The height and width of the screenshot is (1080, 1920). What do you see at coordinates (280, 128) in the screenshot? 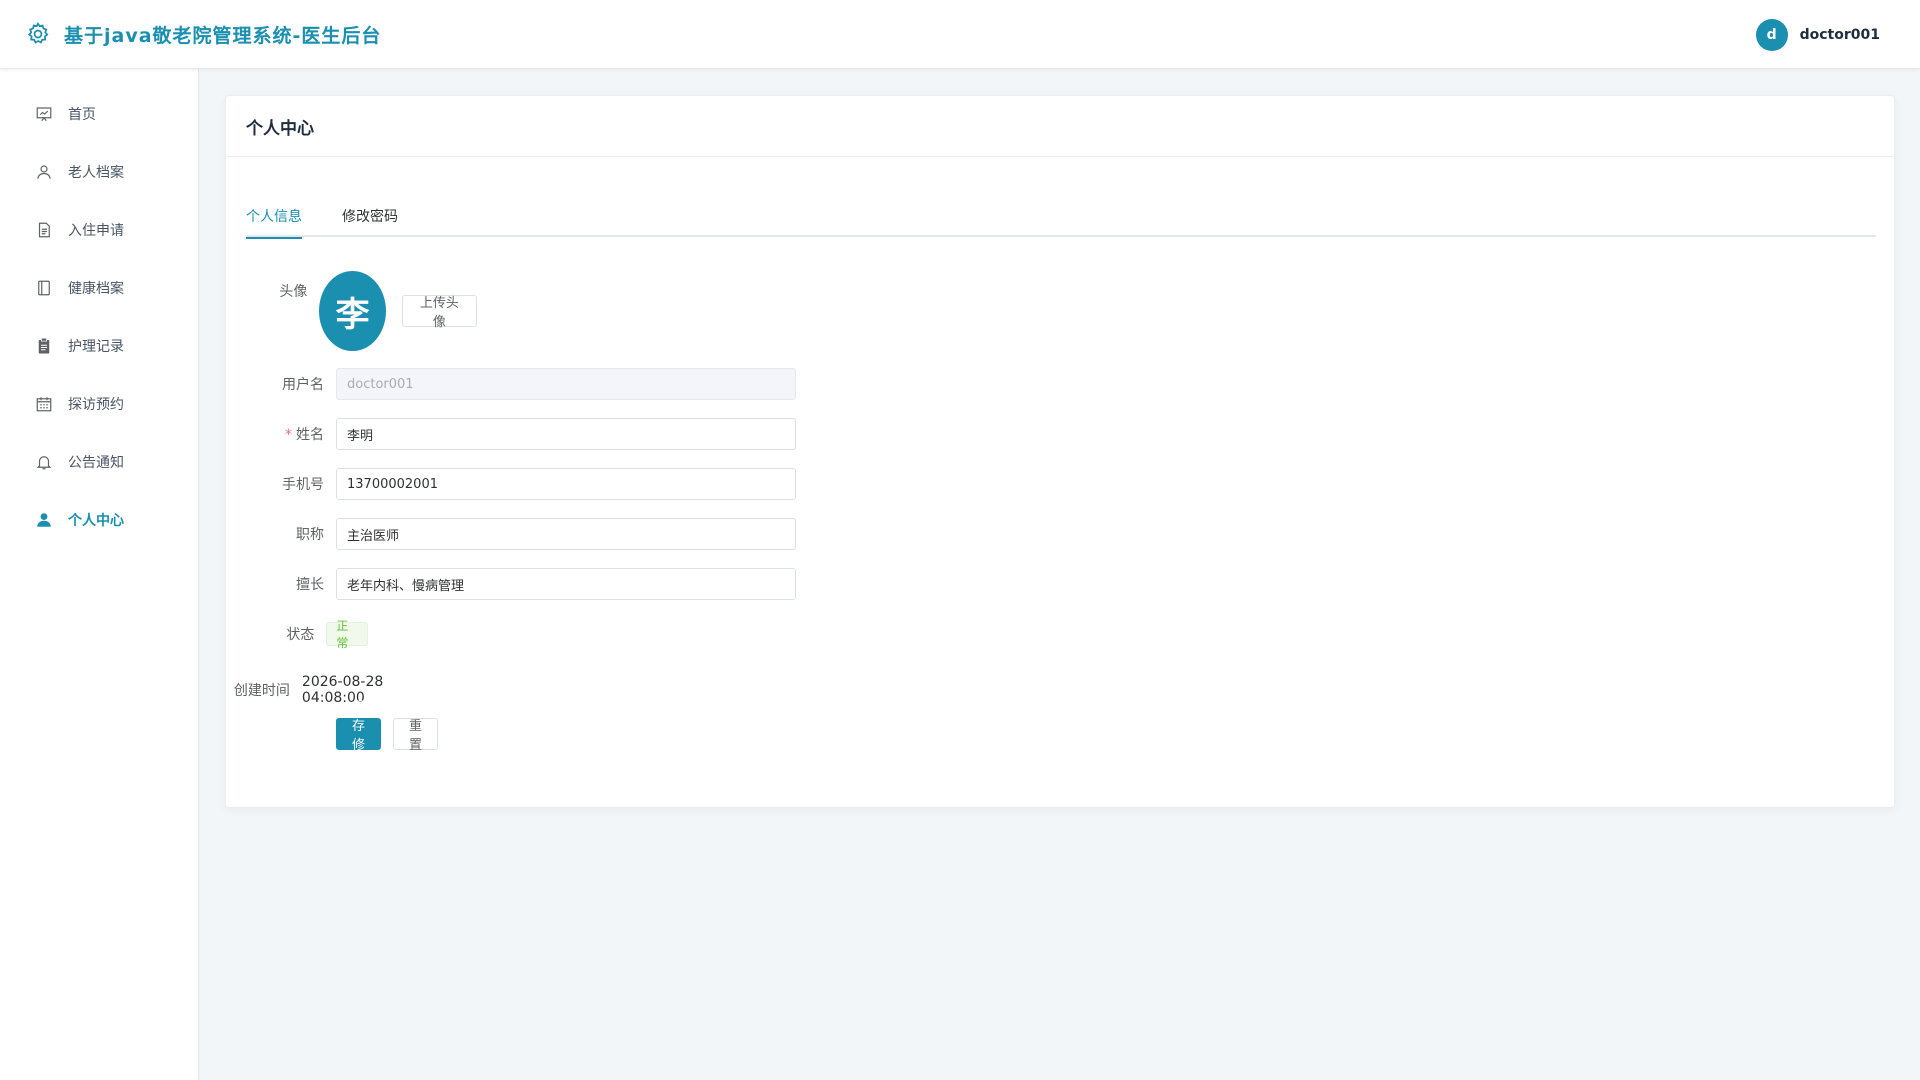
I see `page-title: 个人中心` at bounding box center [280, 128].